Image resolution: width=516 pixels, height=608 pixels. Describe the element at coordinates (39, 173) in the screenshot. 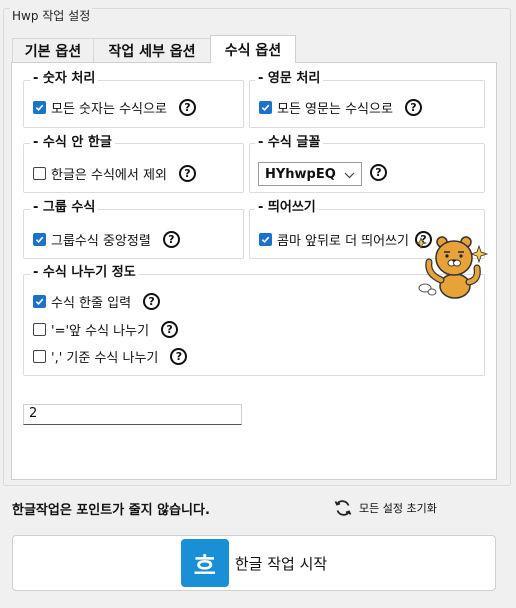

I see `hangul-checkbox` at that location.